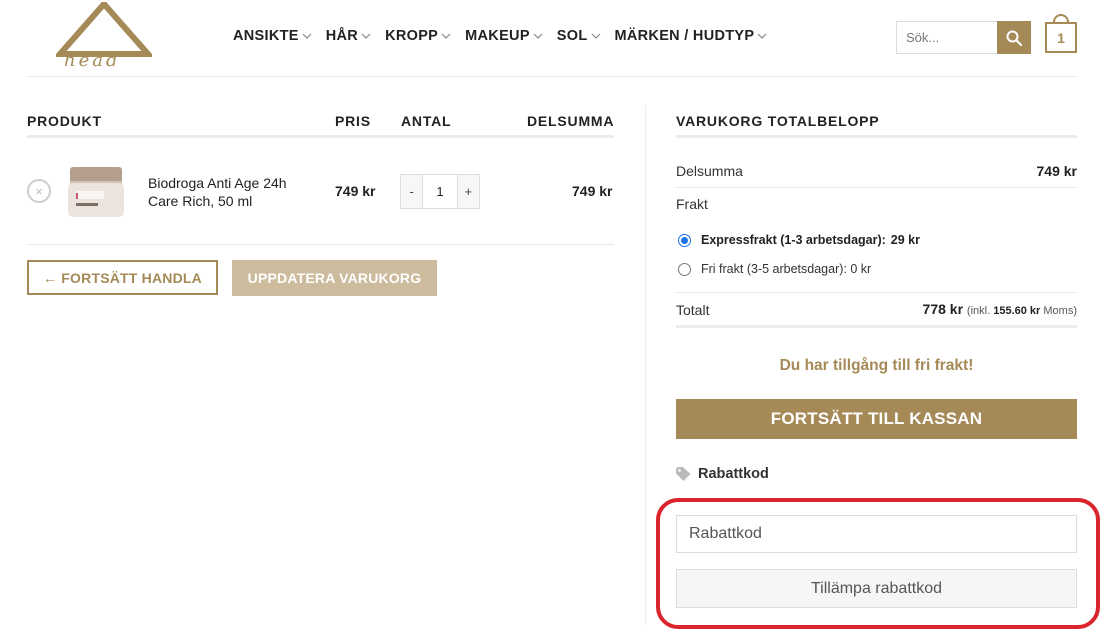  What do you see at coordinates (786, 269) in the screenshot?
I see `shipping-option-label: Fri frakt (3-5 arbetsdagar): 0 kr` at bounding box center [786, 269].